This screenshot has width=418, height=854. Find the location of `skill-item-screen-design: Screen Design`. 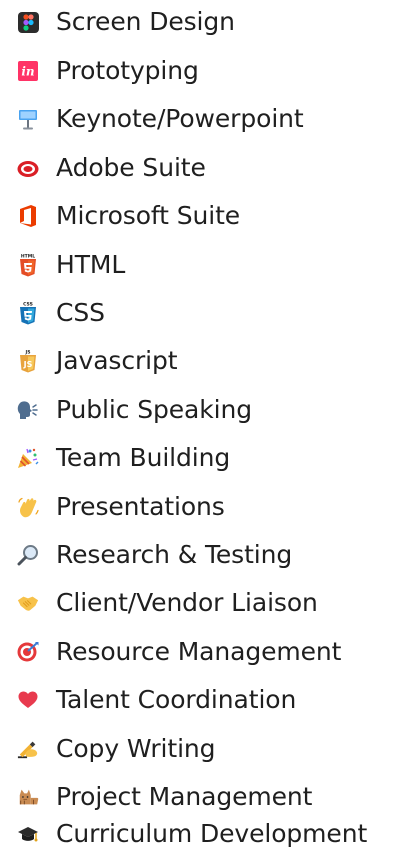

skill-item-screen-design: Screen Design is located at coordinates (117, 22).